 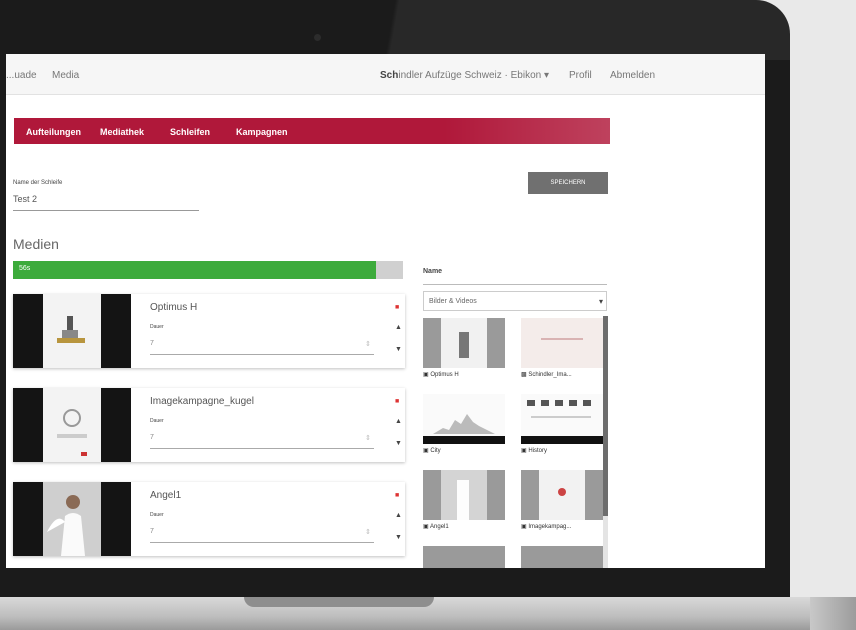 I want to click on library-item: ▣ Optimus H, so click(x=464, y=348).